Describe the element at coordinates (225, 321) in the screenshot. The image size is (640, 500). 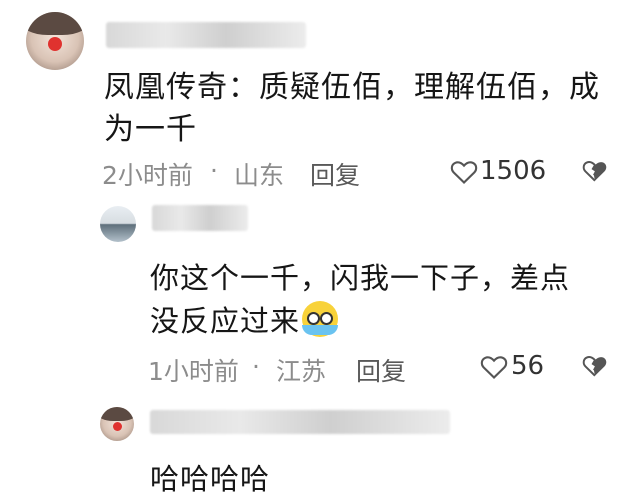
I see `comment-text-part: 没反应过来` at that location.